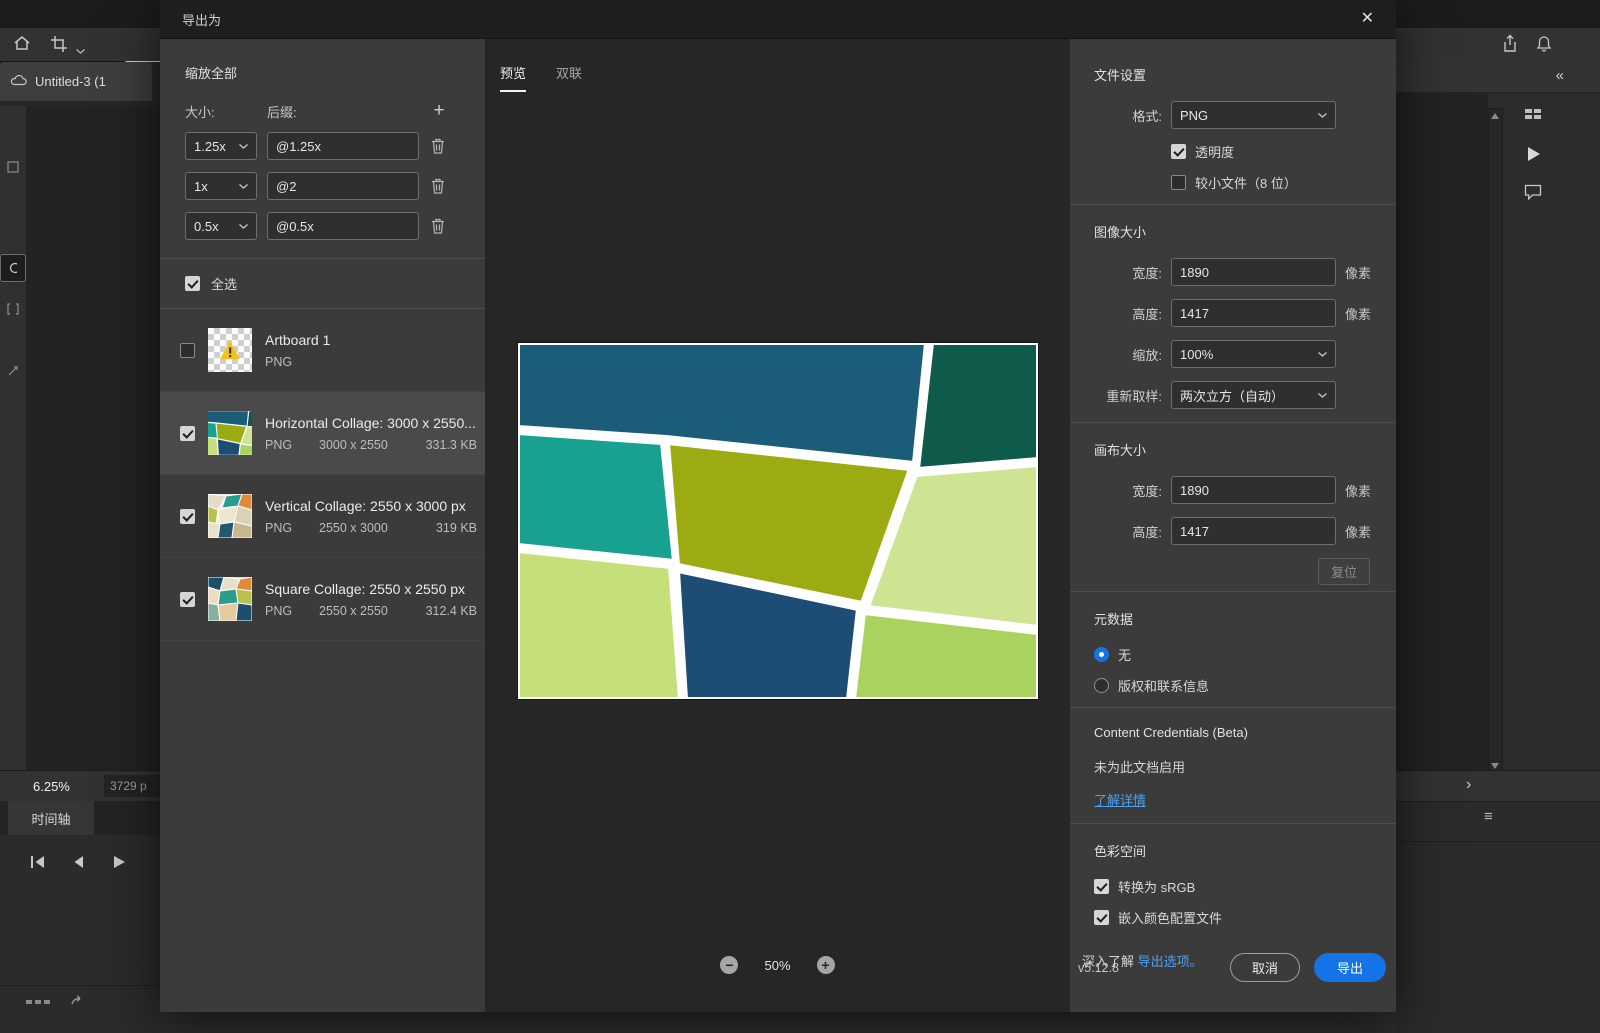 This screenshot has width=1600, height=1033. I want to click on play-panel-icon, so click(1533, 155).